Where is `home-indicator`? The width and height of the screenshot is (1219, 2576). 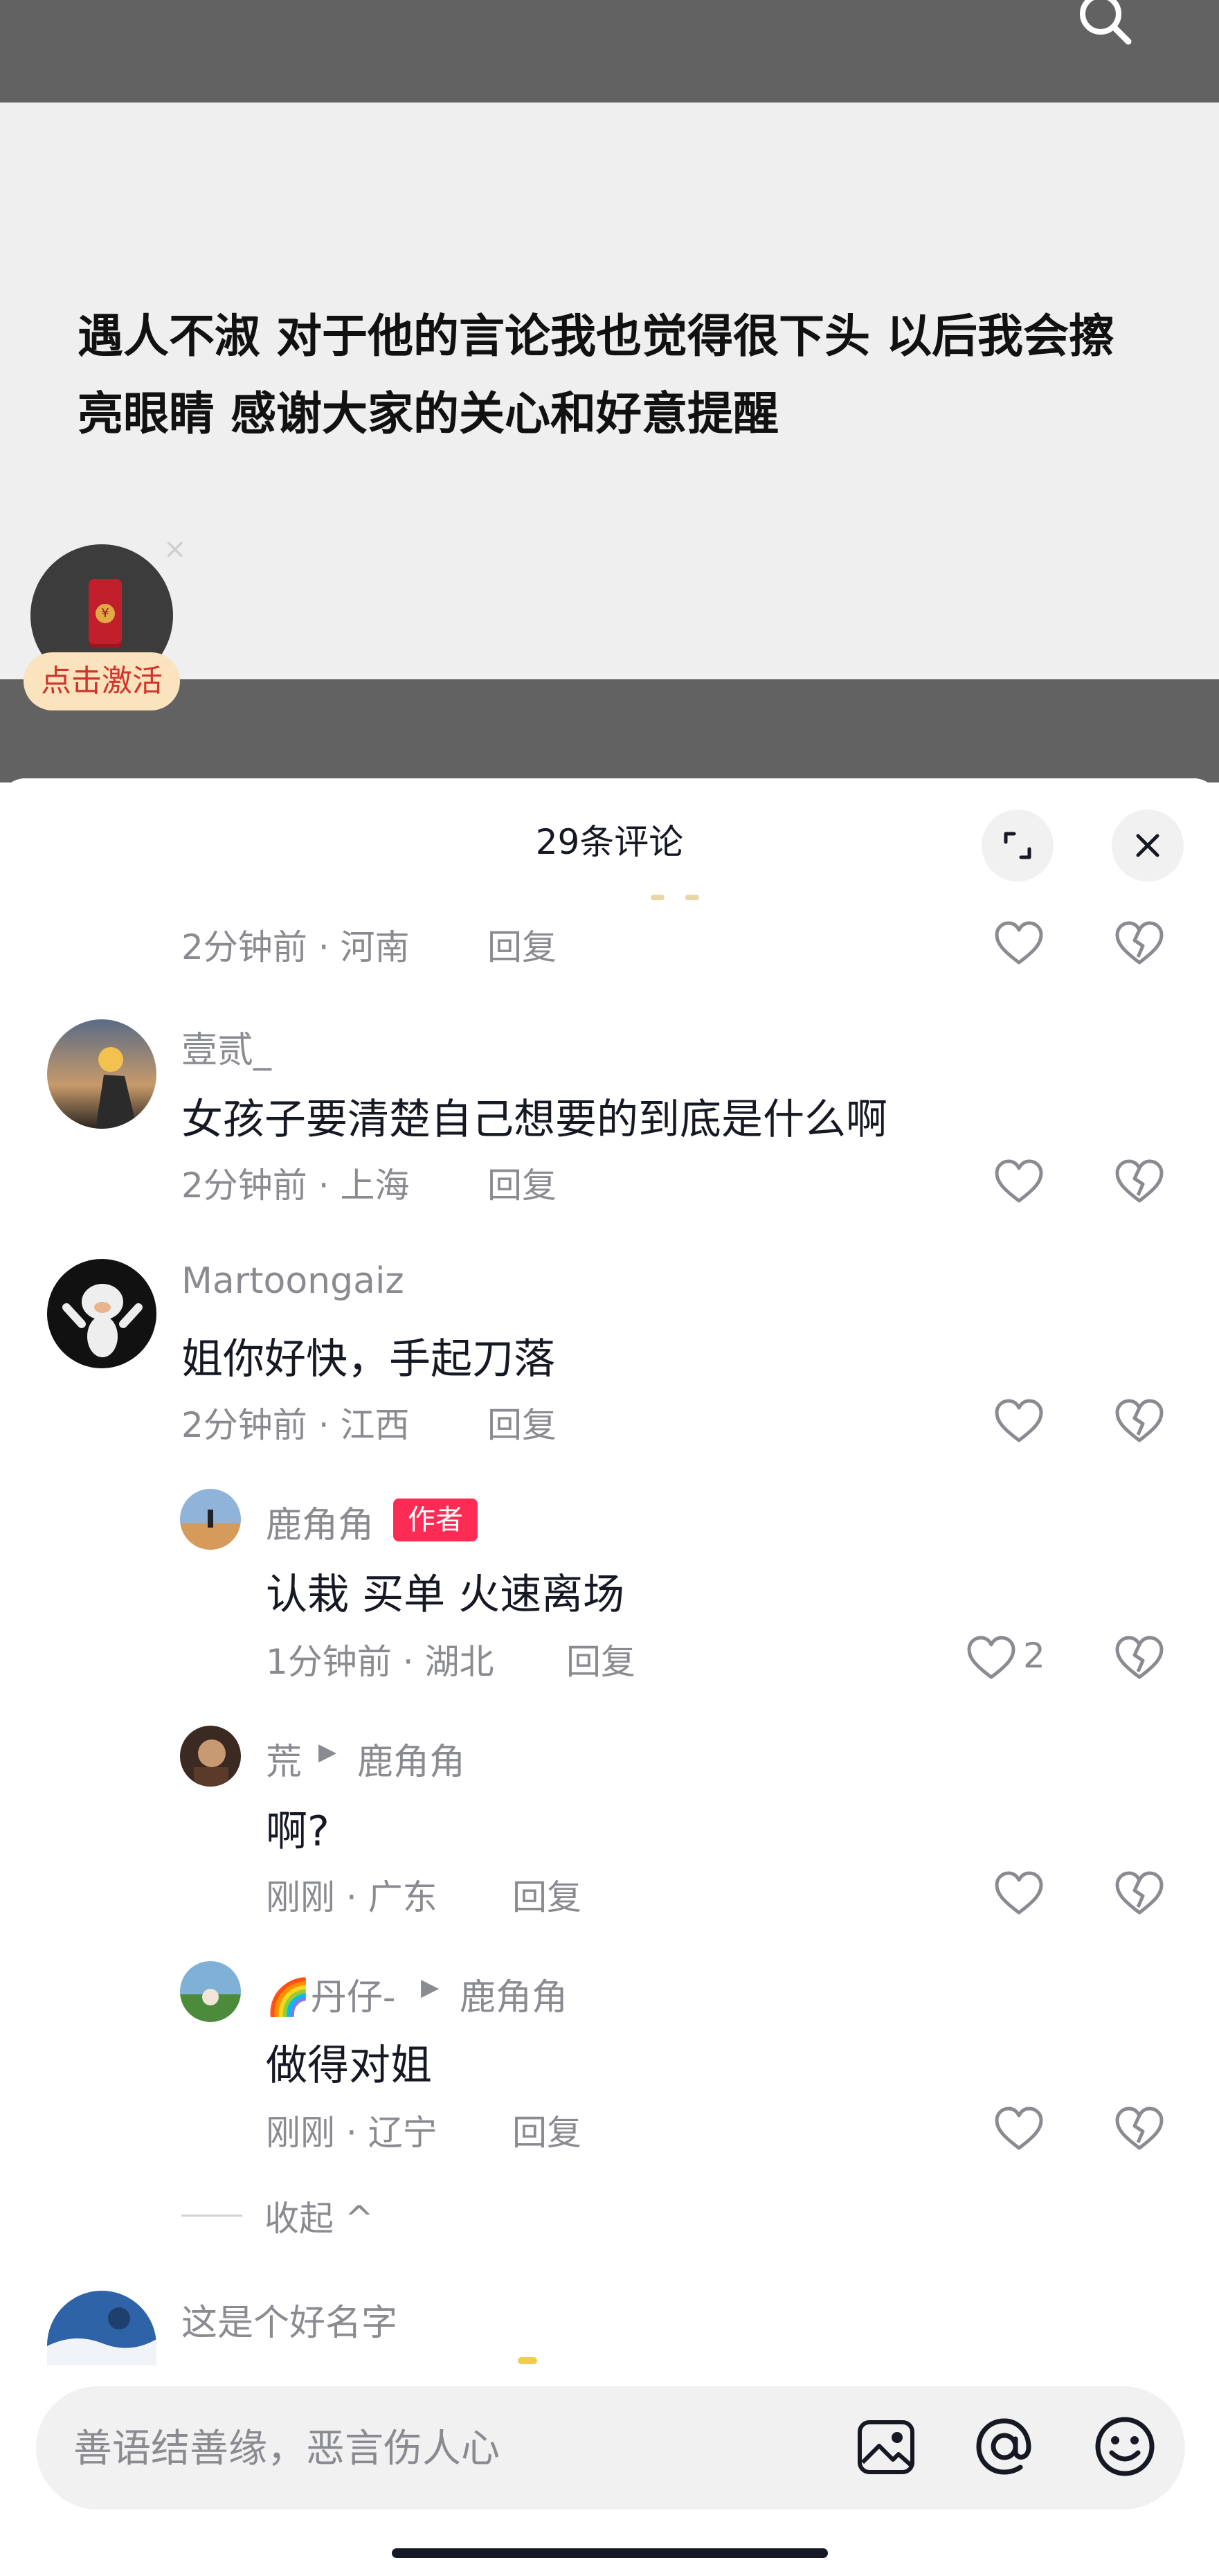 home-indicator is located at coordinates (610, 2553).